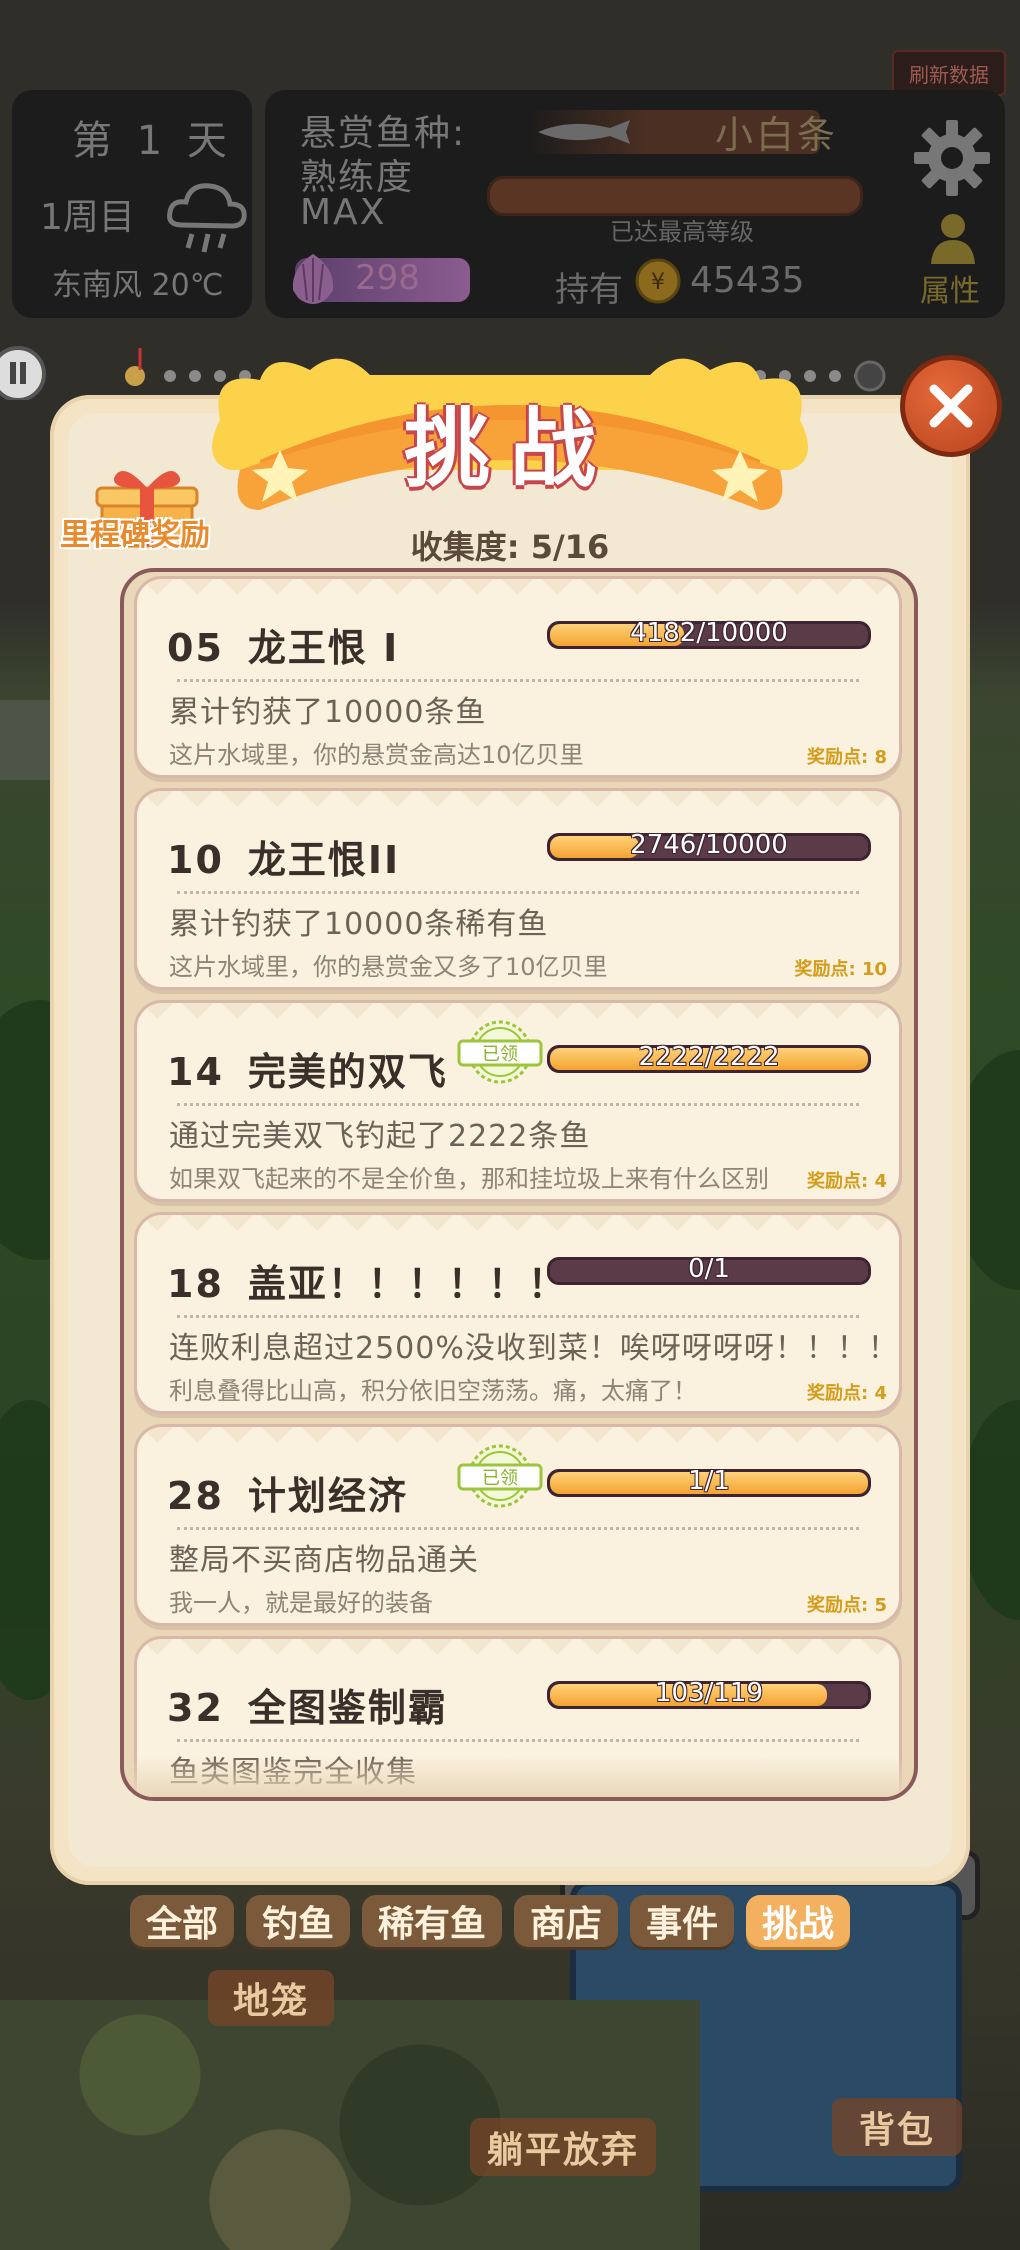 Image resolution: width=1020 pixels, height=2250 pixels. Describe the element at coordinates (584, 132) in the screenshot. I see `fish-icon` at that location.